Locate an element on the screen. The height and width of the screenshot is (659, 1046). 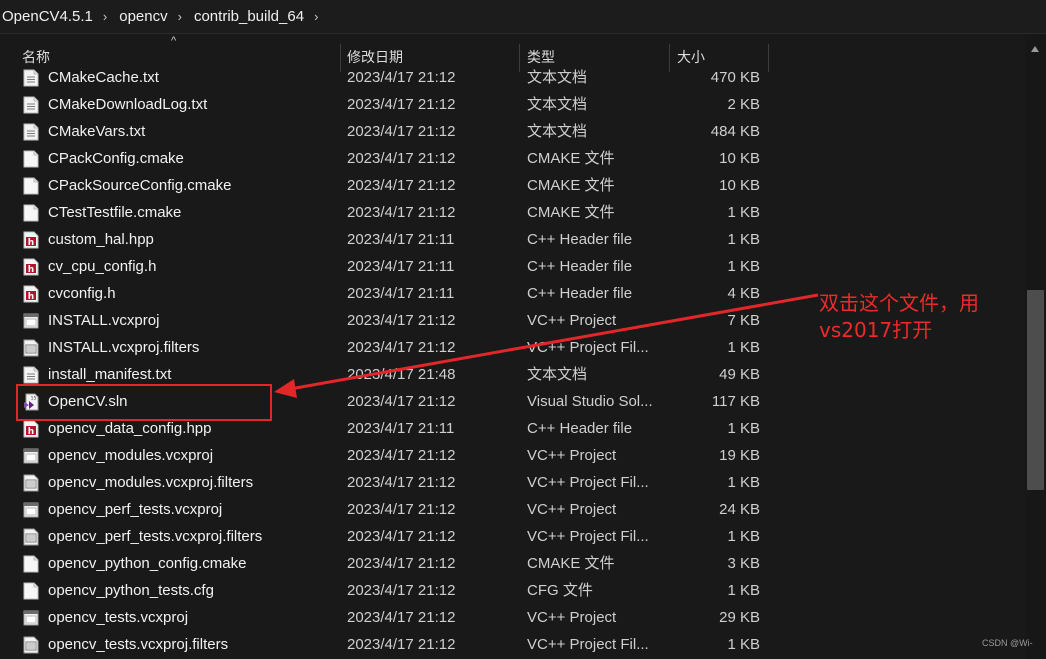
file-name: opencv_modules.vcxproj is located at coordinates (131, 455).